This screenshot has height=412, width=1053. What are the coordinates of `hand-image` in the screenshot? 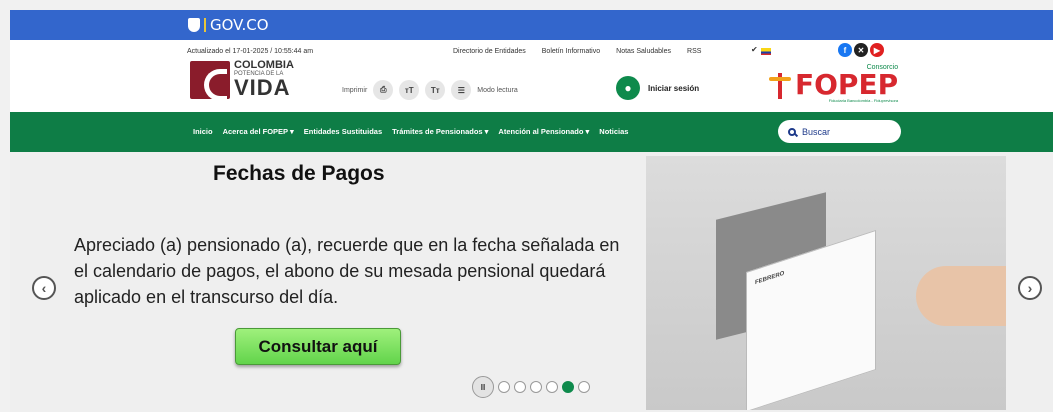 It's located at (961, 296).